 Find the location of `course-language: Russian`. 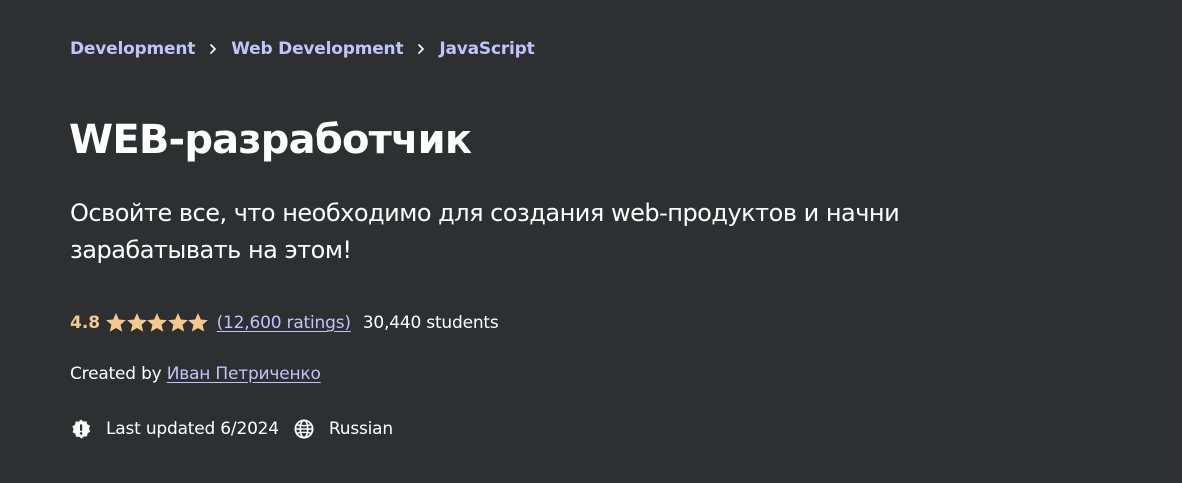

course-language: Russian is located at coordinates (360, 429).